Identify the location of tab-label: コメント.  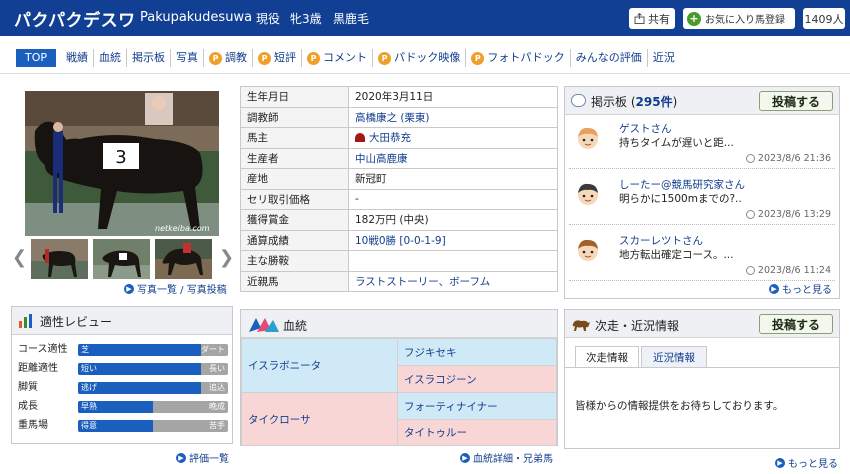
(345, 57).